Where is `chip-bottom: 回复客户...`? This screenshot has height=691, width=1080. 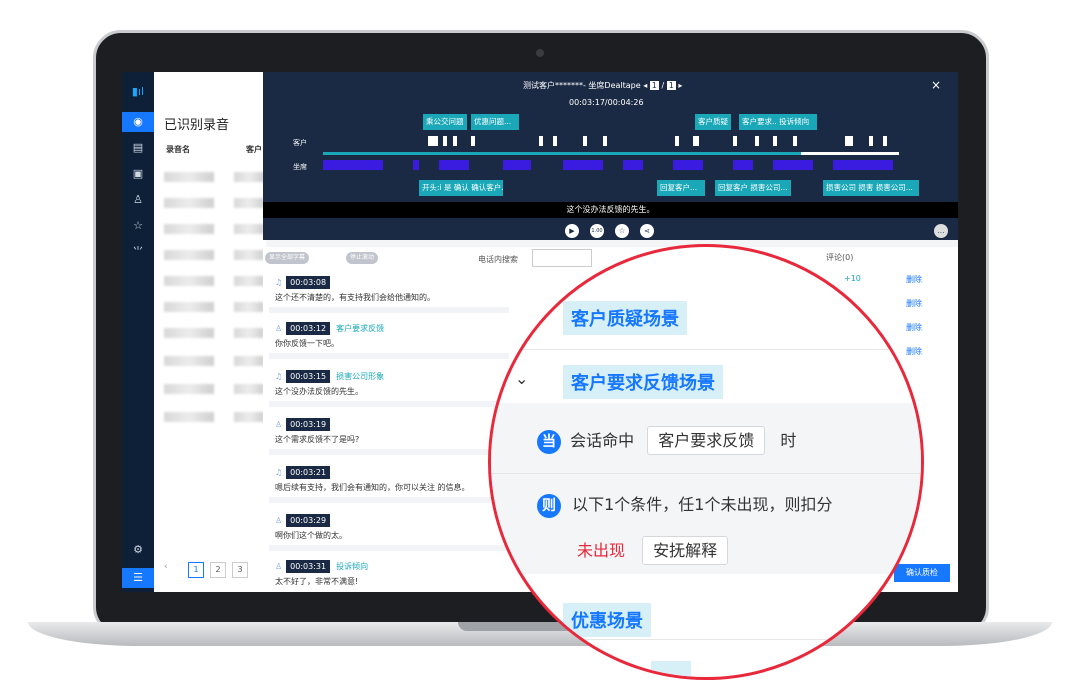 chip-bottom: 回复客户... is located at coordinates (681, 188).